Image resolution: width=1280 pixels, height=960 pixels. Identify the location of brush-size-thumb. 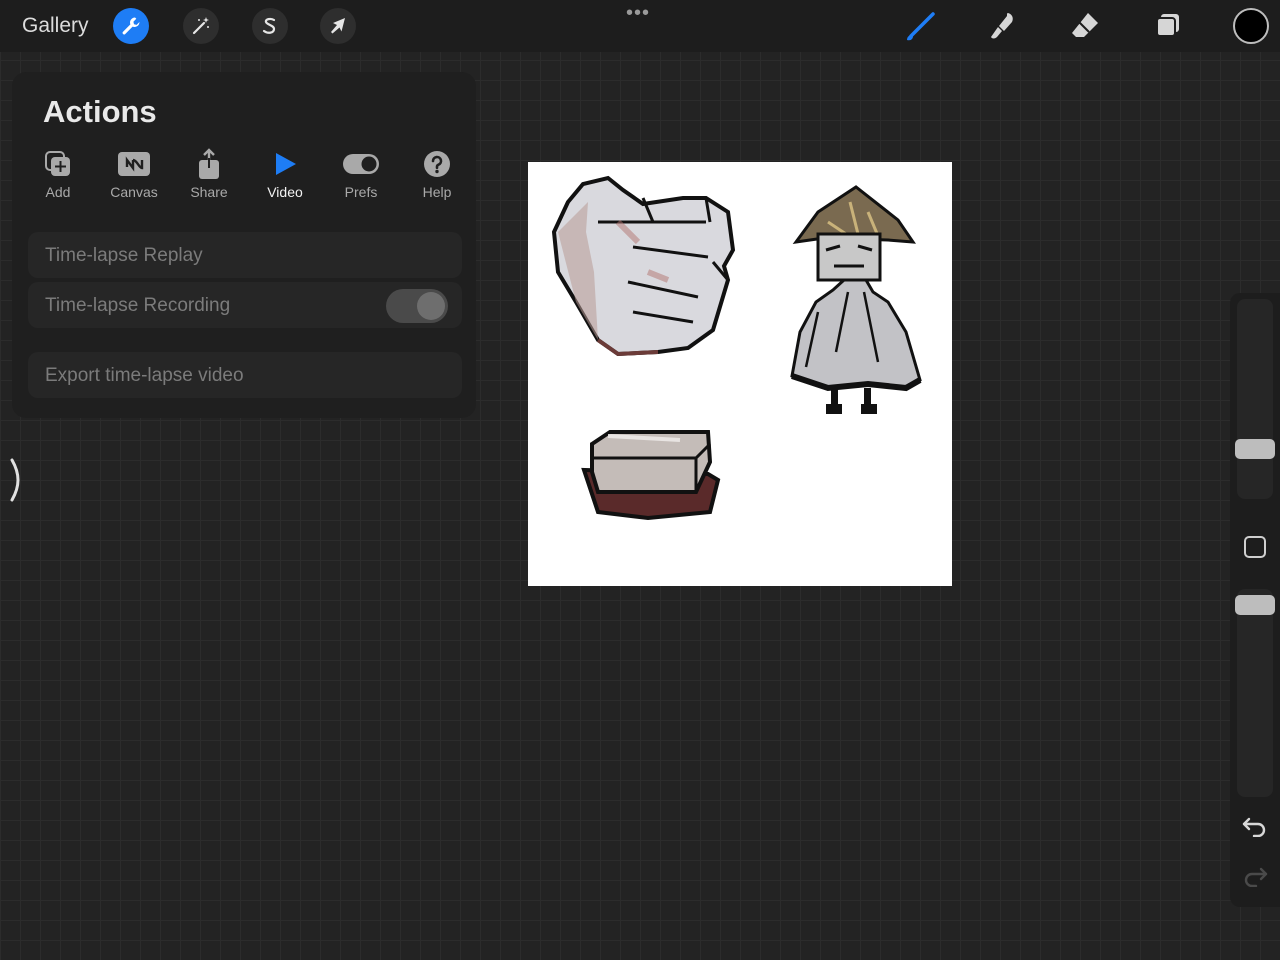
(1255, 449).